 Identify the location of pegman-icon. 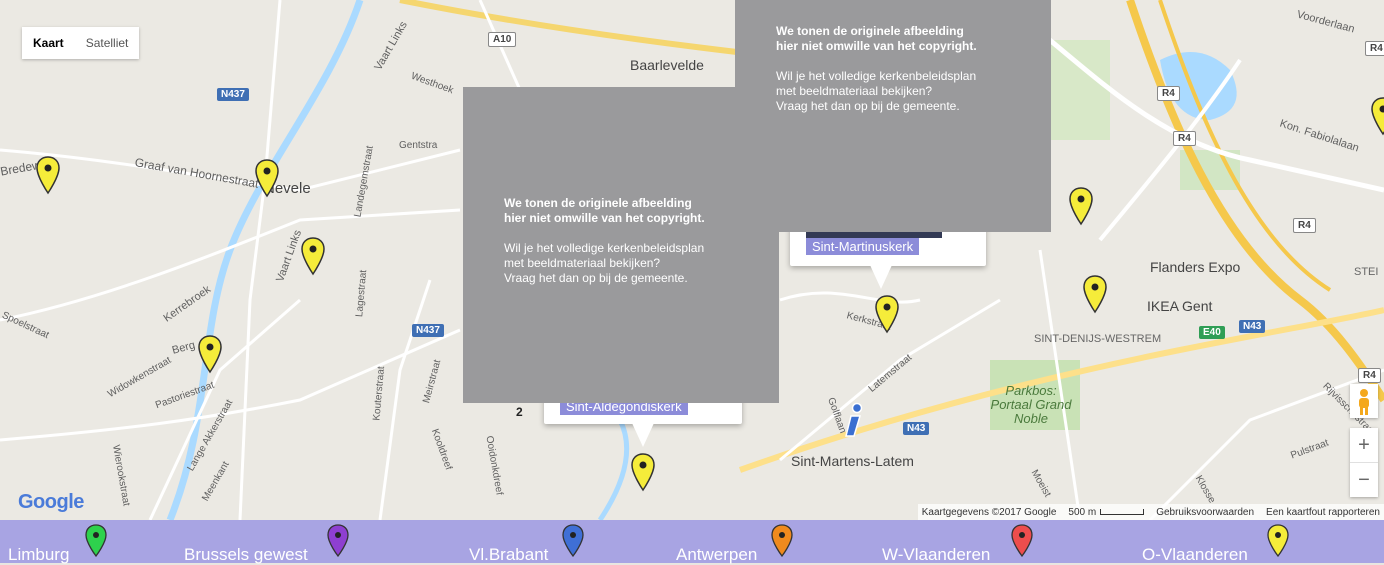
(1364, 401).